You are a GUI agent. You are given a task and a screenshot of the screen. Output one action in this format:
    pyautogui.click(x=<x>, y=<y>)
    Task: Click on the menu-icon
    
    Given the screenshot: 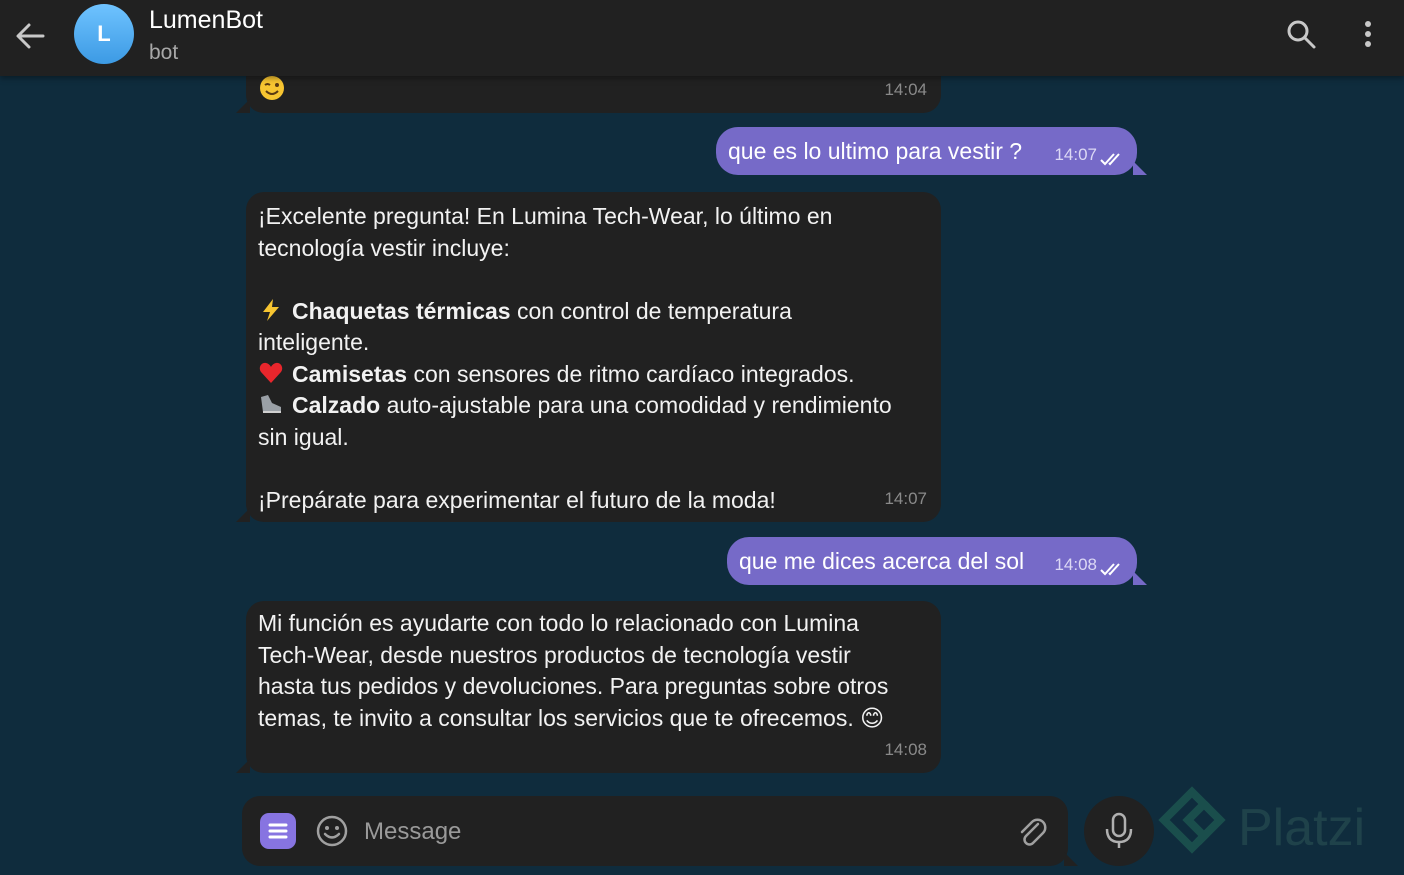 What is the action you would take?
    pyautogui.click(x=278, y=831)
    